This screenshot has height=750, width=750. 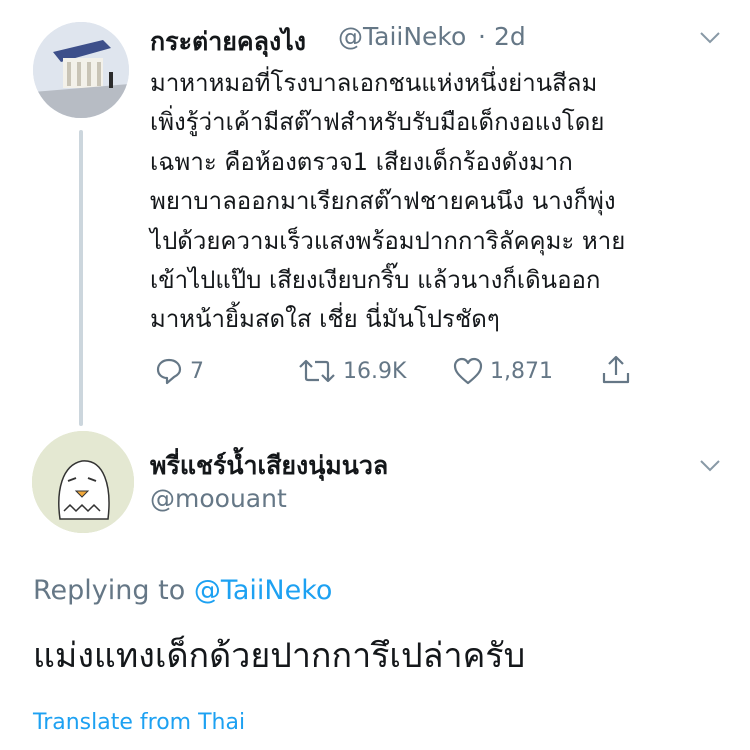 What do you see at coordinates (402, 36) in the screenshot?
I see `author-handle: @TaiiNeko` at bounding box center [402, 36].